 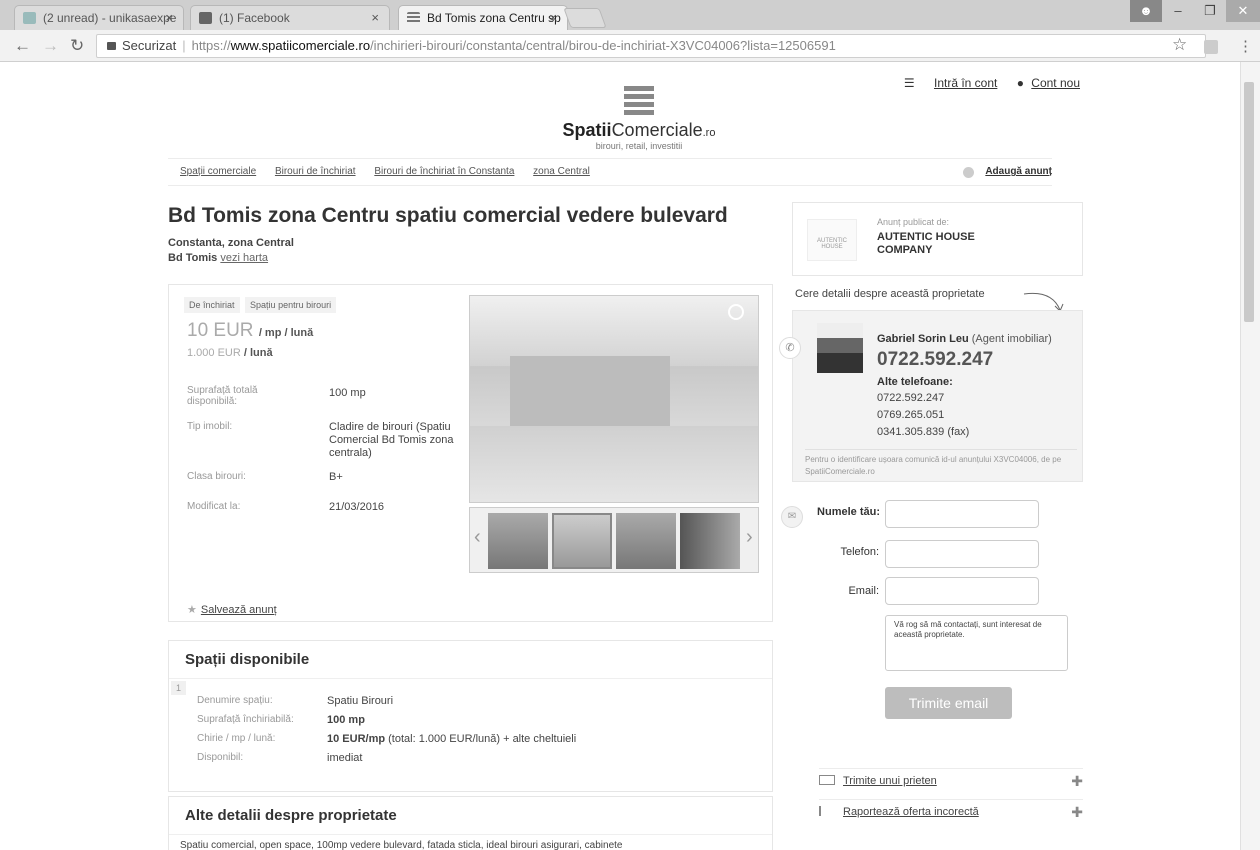 What do you see at coordinates (357, 507) in the screenshot?
I see `detail-value: 21/03/2016` at bounding box center [357, 507].